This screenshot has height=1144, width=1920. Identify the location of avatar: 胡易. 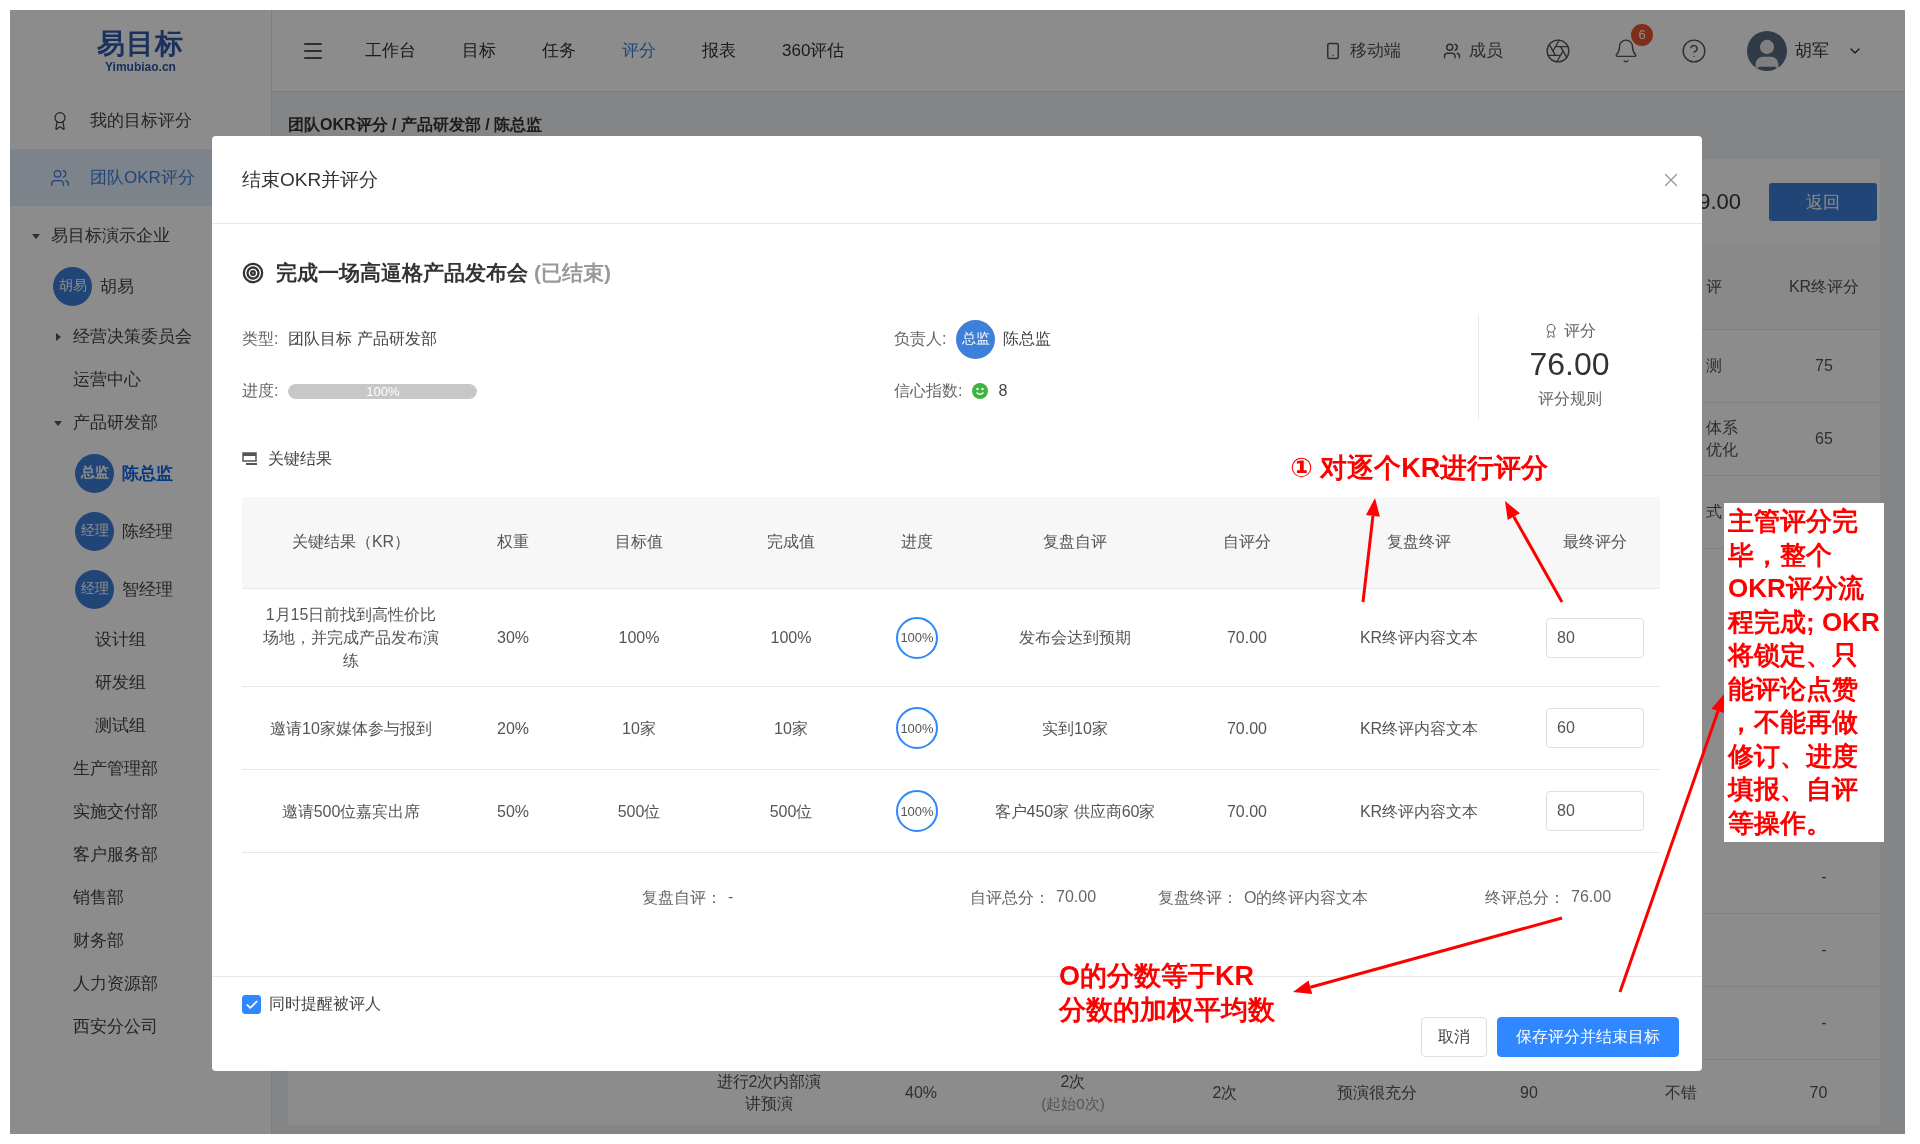
(72, 286).